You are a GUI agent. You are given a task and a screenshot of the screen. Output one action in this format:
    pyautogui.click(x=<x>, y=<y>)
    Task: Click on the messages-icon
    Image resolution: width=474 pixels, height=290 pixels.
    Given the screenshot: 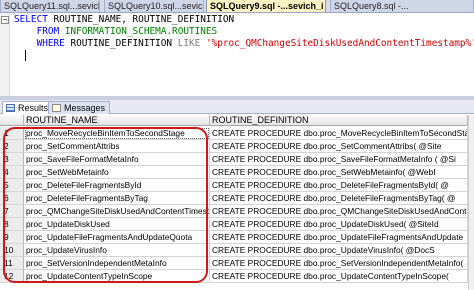 What is the action you would take?
    pyautogui.click(x=56, y=108)
    